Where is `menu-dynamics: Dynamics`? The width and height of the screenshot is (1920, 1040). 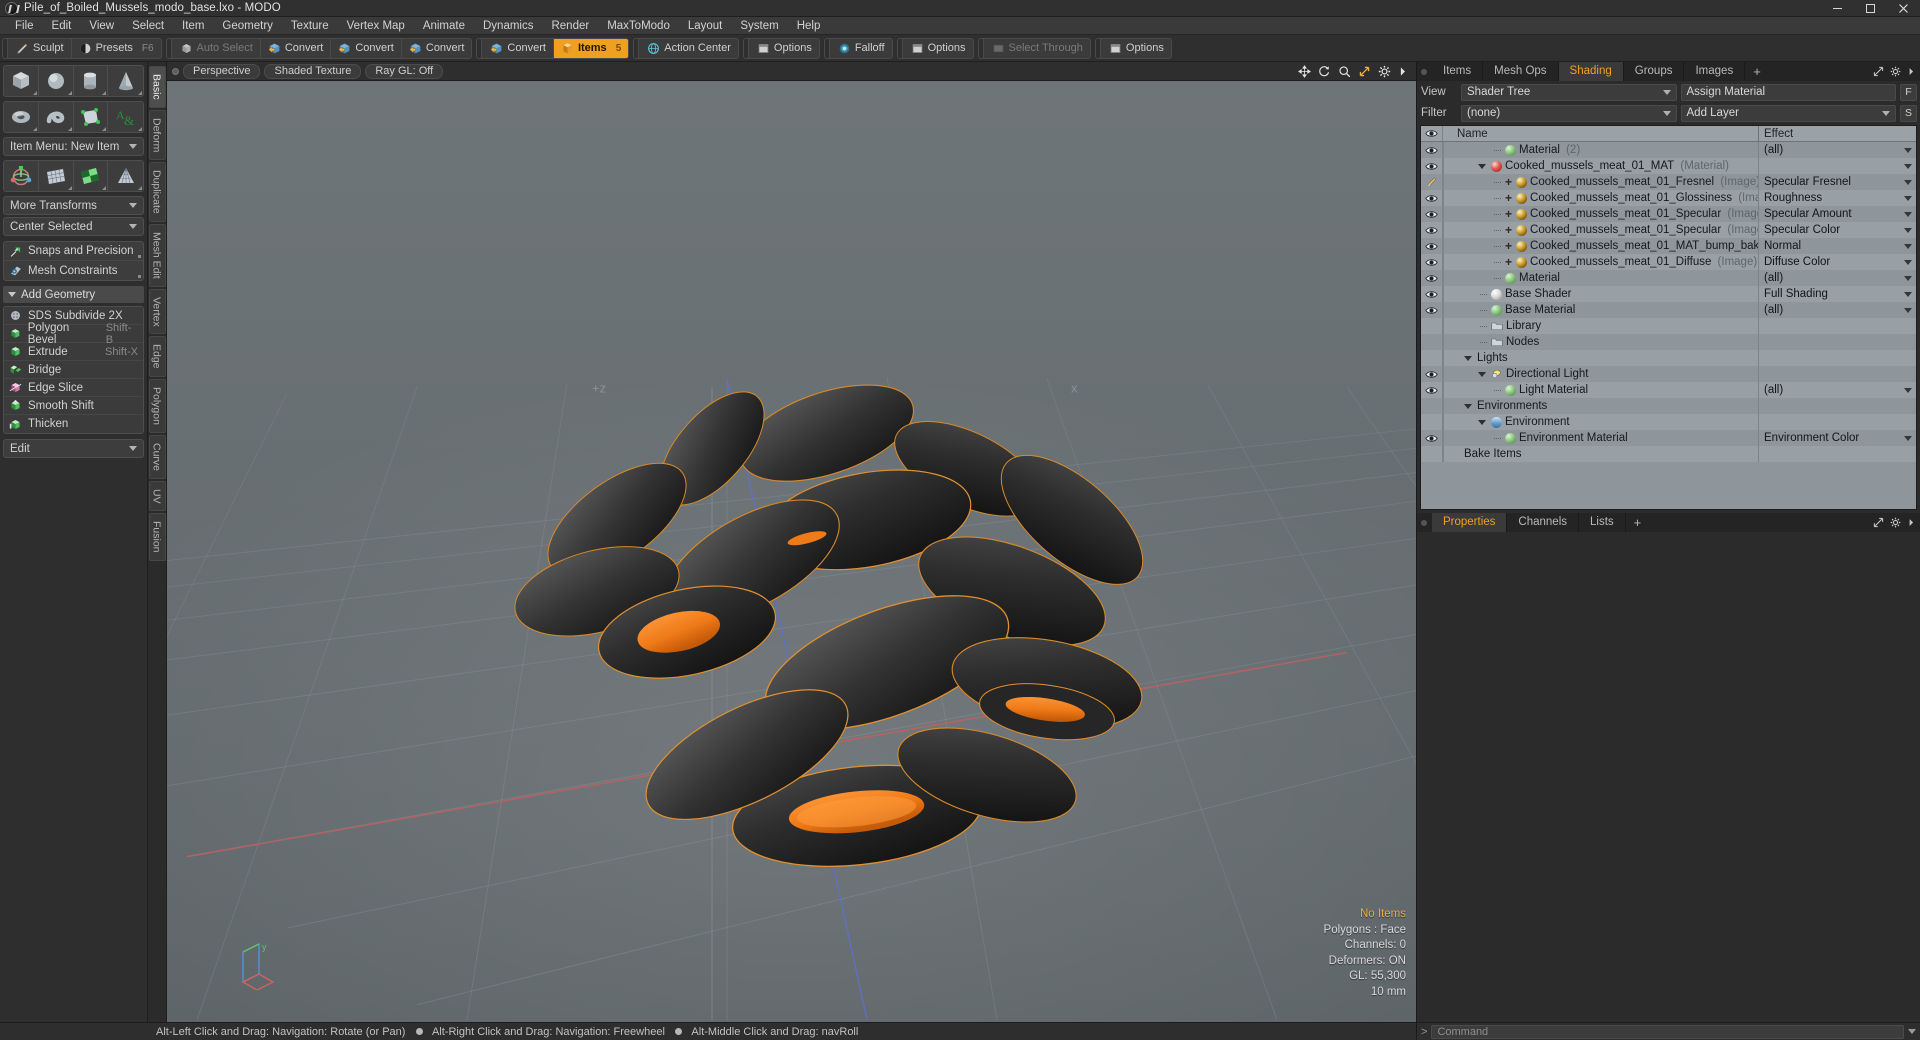 menu-dynamics: Dynamics is located at coordinates (508, 26).